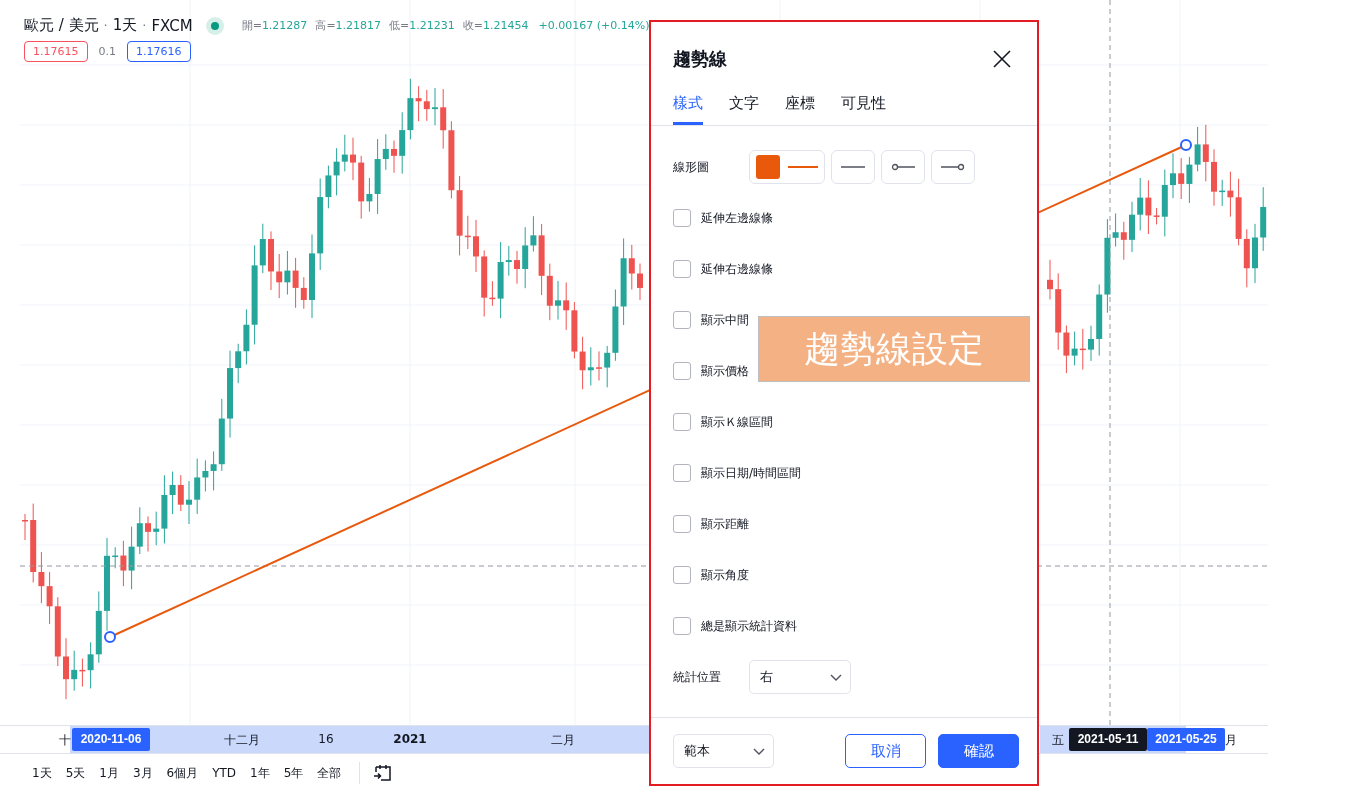  What do you see at coordinates (473, 25) in the screenshot?
I see `ohlc-label: 收=` at bounding box center [473, 25].